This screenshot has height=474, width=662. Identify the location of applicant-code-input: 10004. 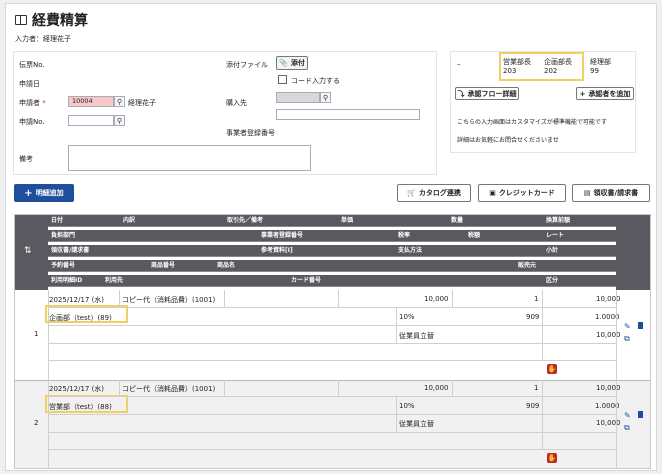
(91, 101).